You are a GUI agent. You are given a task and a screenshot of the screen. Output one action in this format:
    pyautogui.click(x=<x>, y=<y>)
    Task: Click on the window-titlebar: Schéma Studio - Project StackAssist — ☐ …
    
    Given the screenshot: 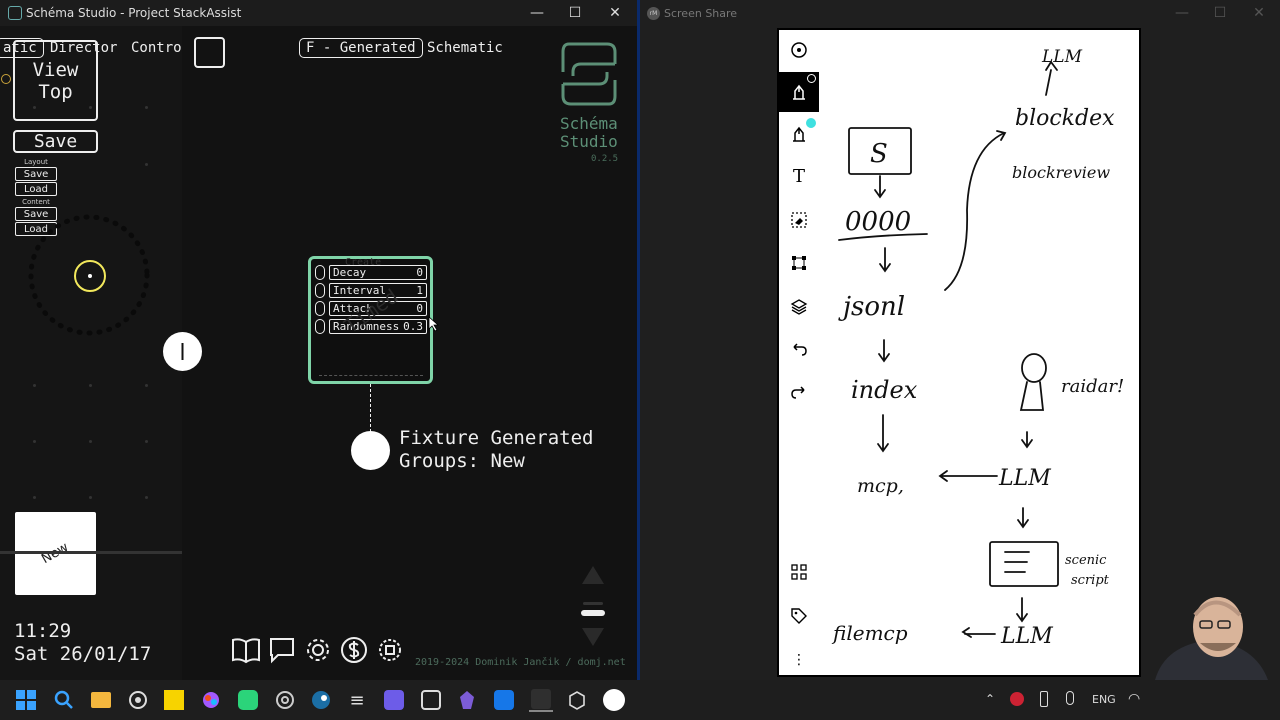 What is the action you would take?
    pyautogui.click(x=318, y=13)
    